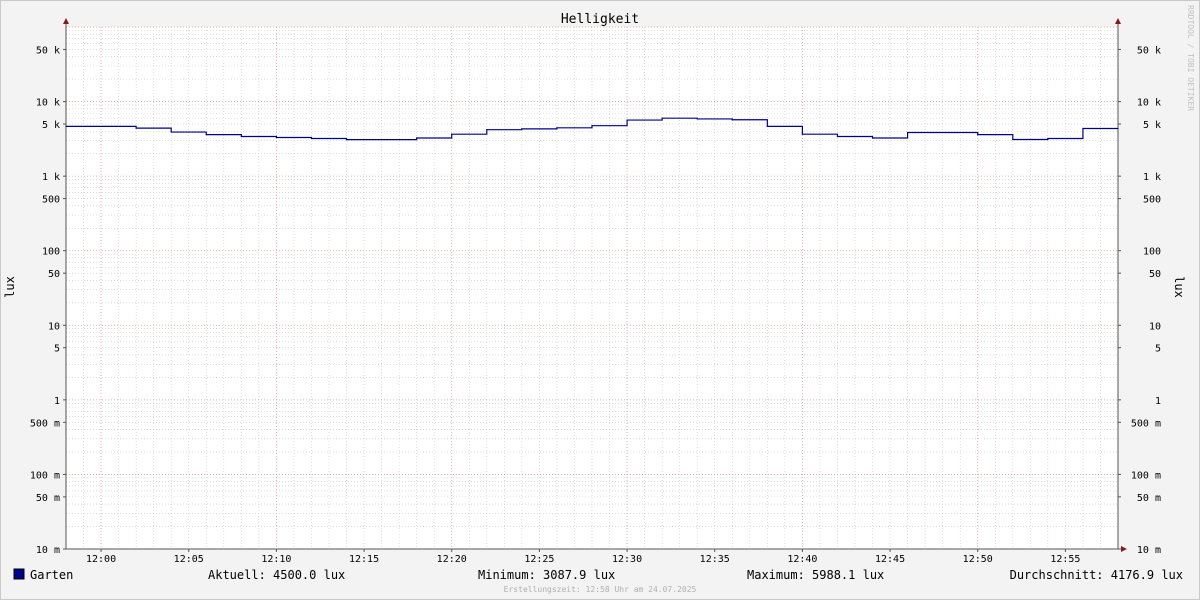 Image resolution: width=1200 pixels, height=600 pixels. Describe the element at coordinates (101, 559) in the screenshot. I see `x-tick-label: 12:00` at that location.